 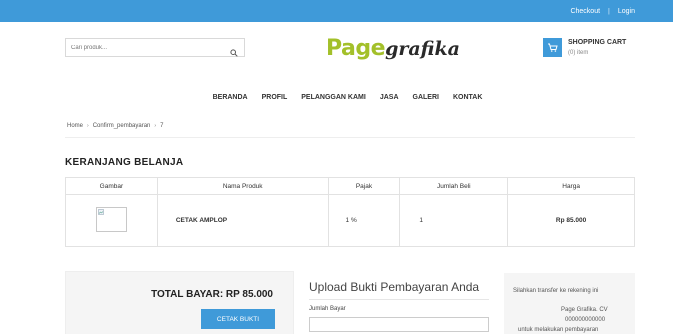 I want to click on print-receipt-button: CETAK BUKTI, so click(x=238, y=319).